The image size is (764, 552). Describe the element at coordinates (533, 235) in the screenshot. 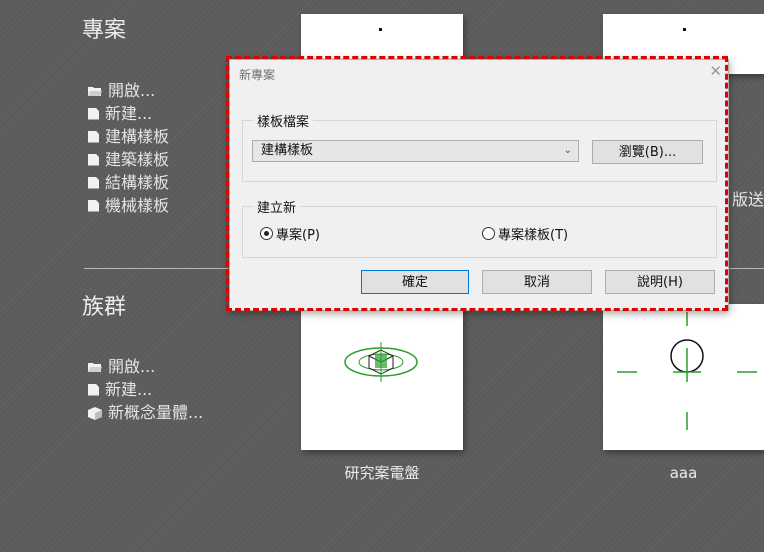

I see `radio-template-label: 專案樣板(T)` at that location.